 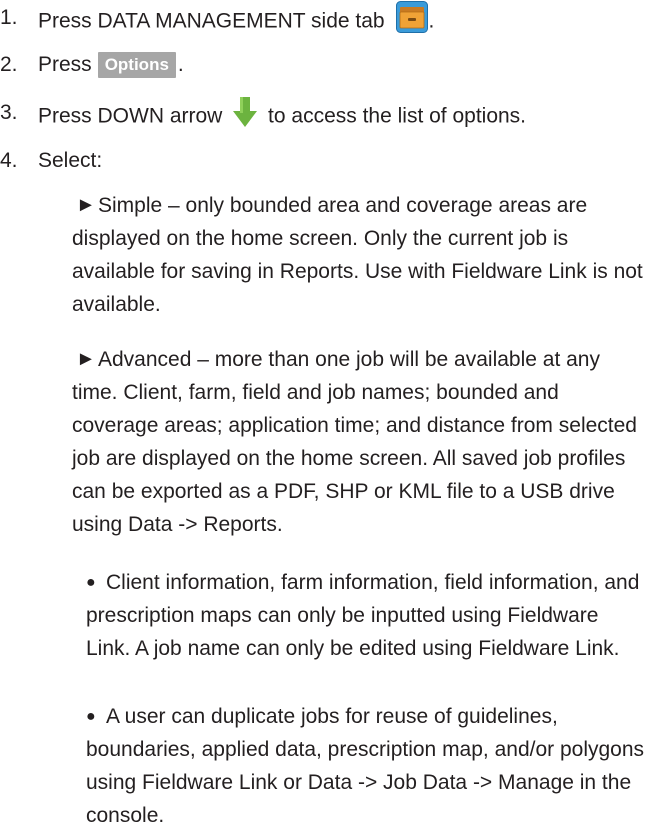 I want to click on step-number: 3., so click(x=9, y=112).